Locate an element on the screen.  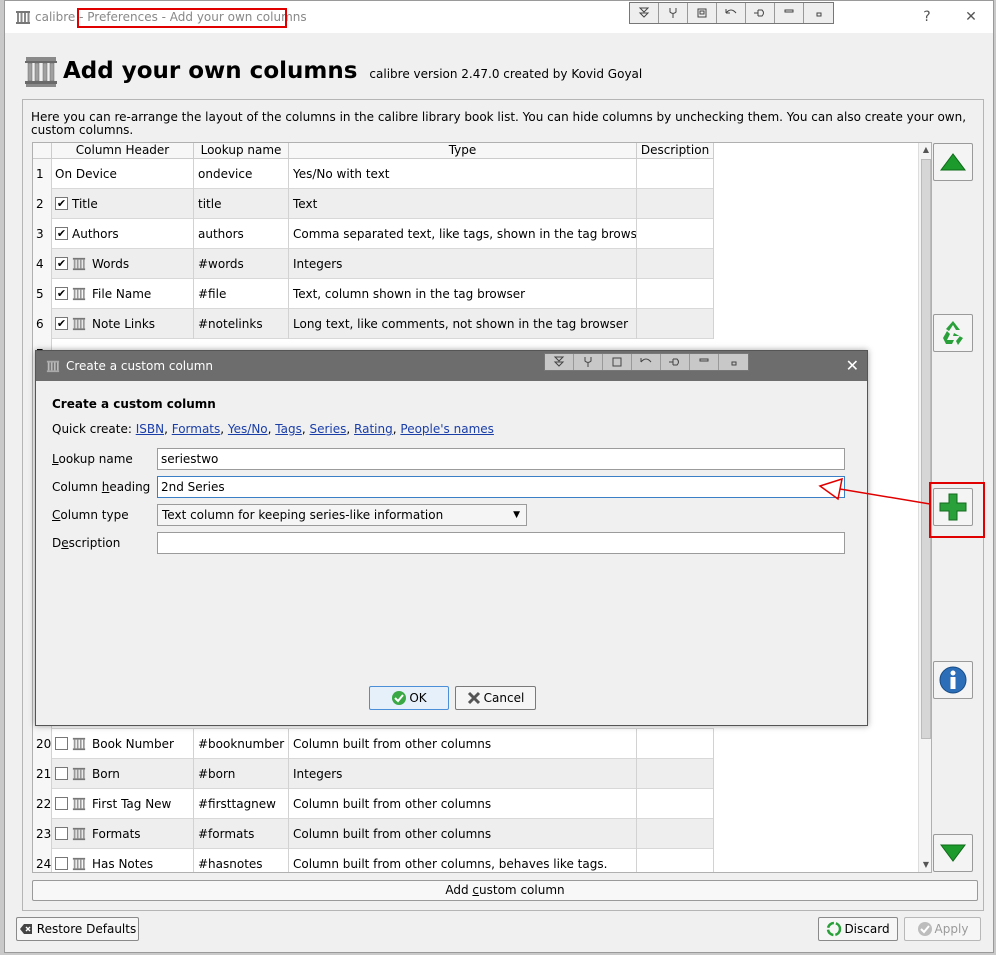
dialog-close-button: ✕ is located at coordinates (852, 365).